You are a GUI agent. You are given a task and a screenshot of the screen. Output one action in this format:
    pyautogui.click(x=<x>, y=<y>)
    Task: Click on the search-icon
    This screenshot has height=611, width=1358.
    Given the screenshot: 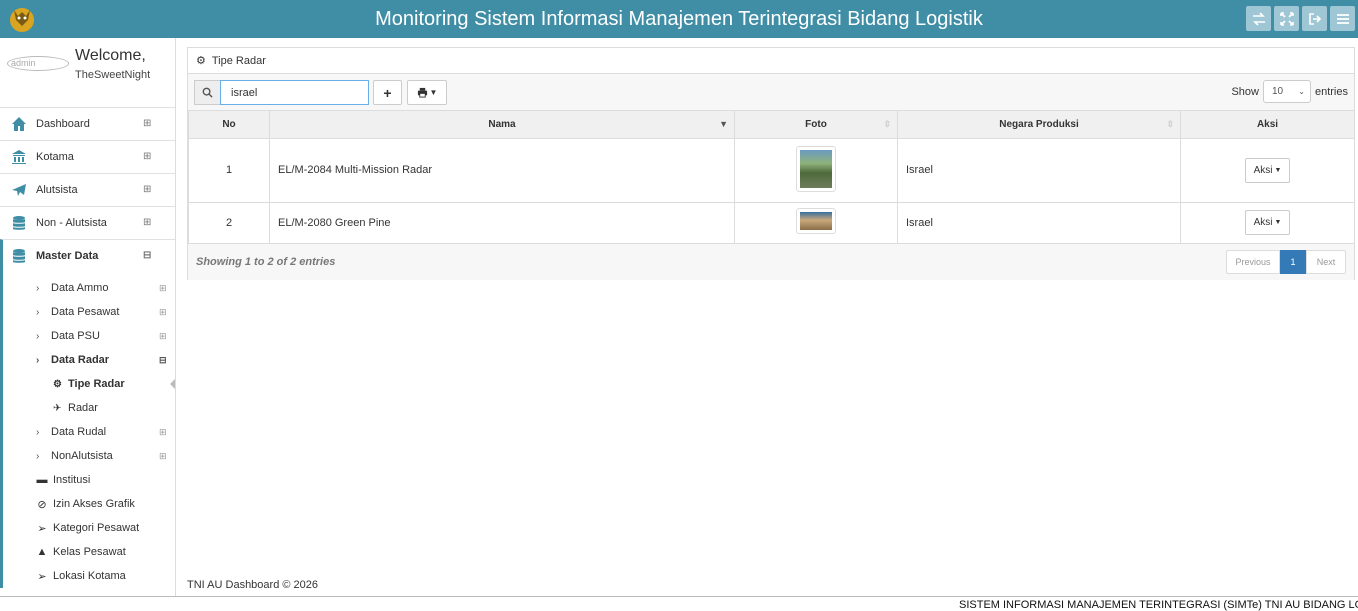 What is the action you would take?
    pyautogui.click(x=207, y=92)
    